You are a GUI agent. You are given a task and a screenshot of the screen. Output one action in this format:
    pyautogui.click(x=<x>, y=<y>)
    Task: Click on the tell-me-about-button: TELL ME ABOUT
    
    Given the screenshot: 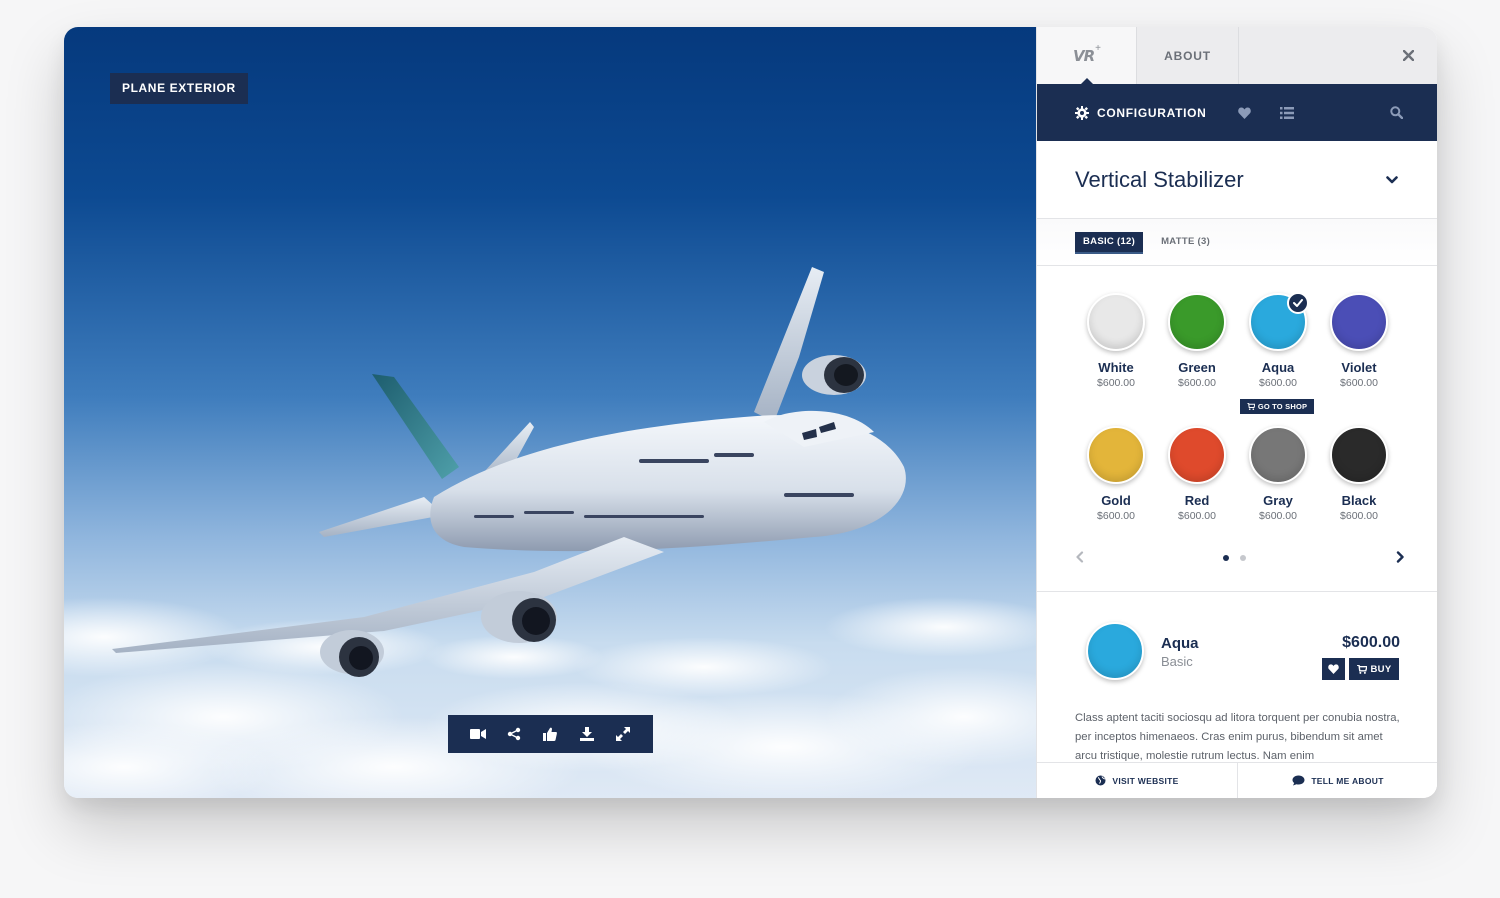 What is the action you would take?
    pyautogui.click(x=1337, y=780)
    